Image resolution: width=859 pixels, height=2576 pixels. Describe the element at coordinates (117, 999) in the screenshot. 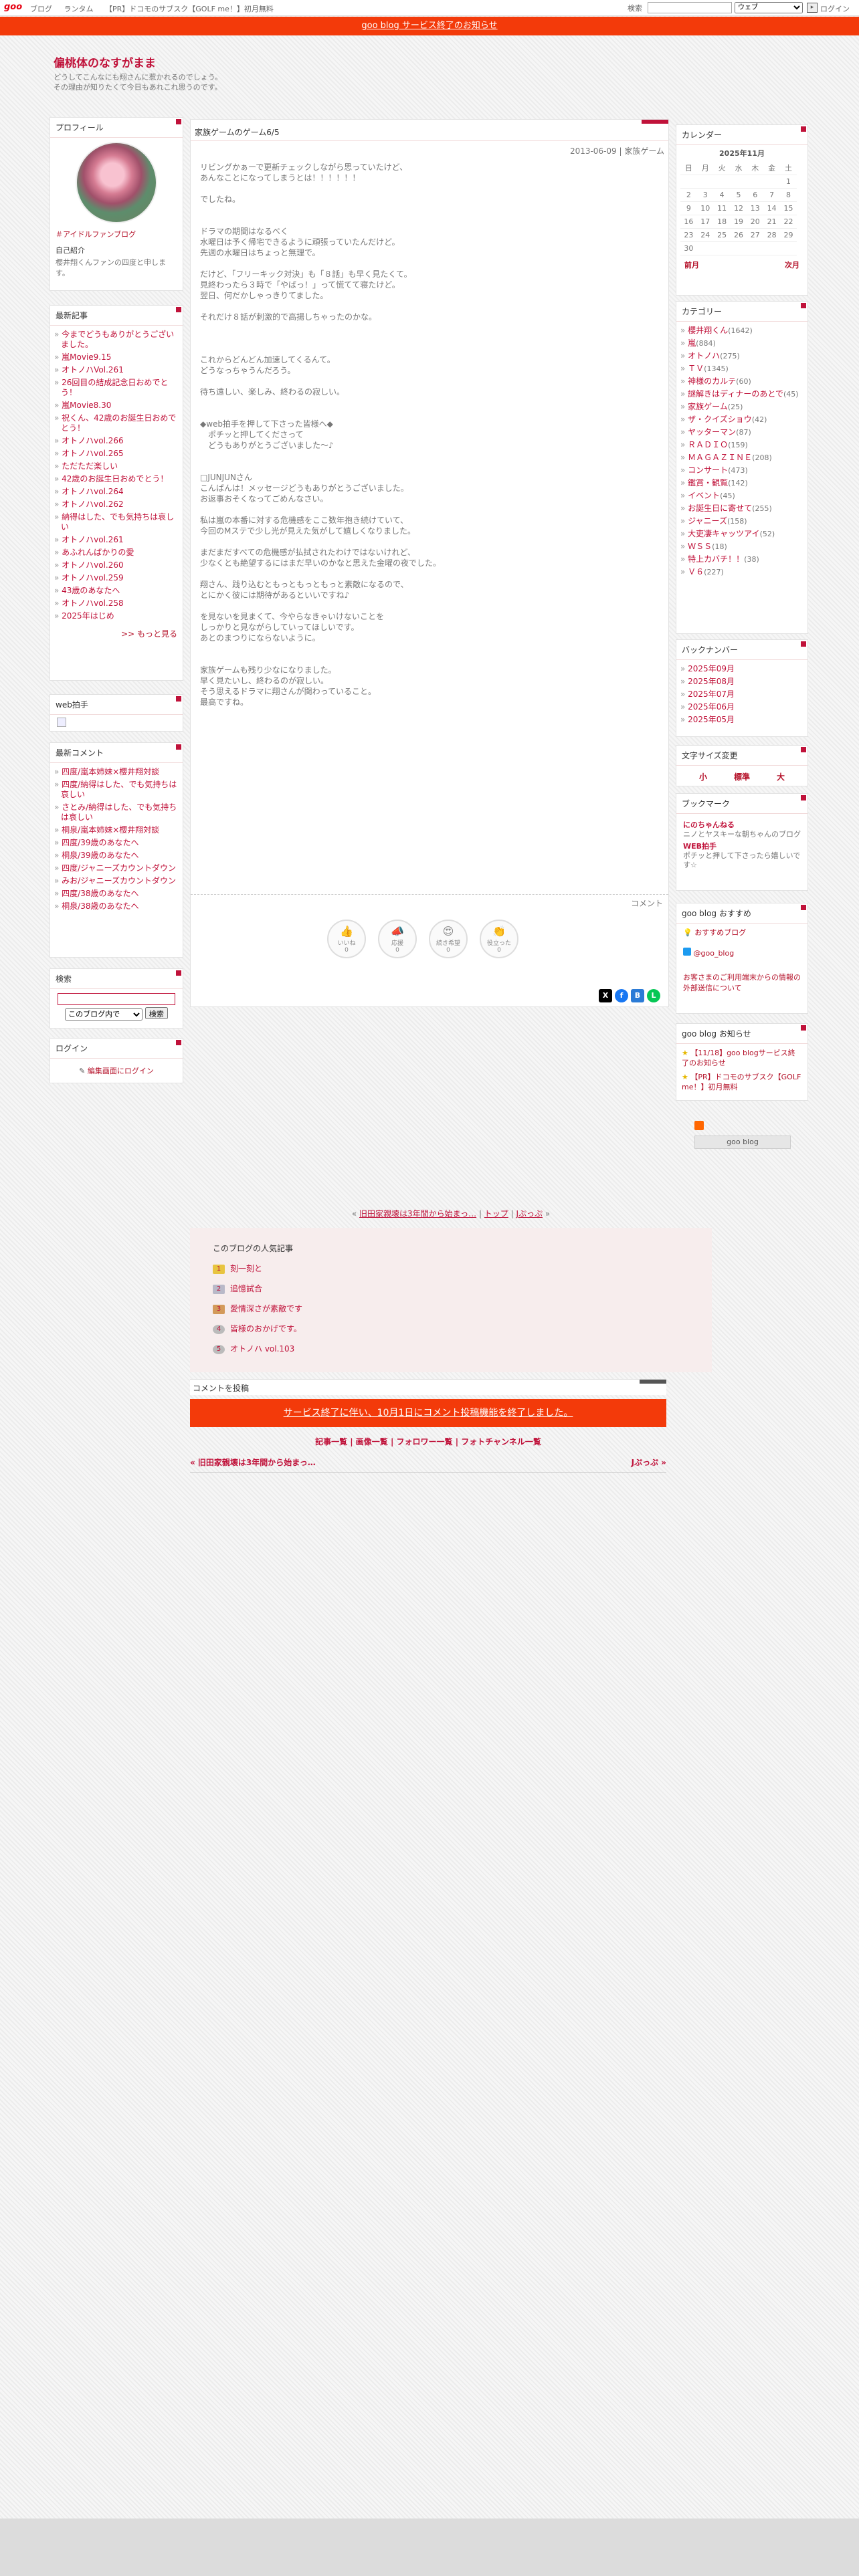

I see `blog-search-input` at that location.